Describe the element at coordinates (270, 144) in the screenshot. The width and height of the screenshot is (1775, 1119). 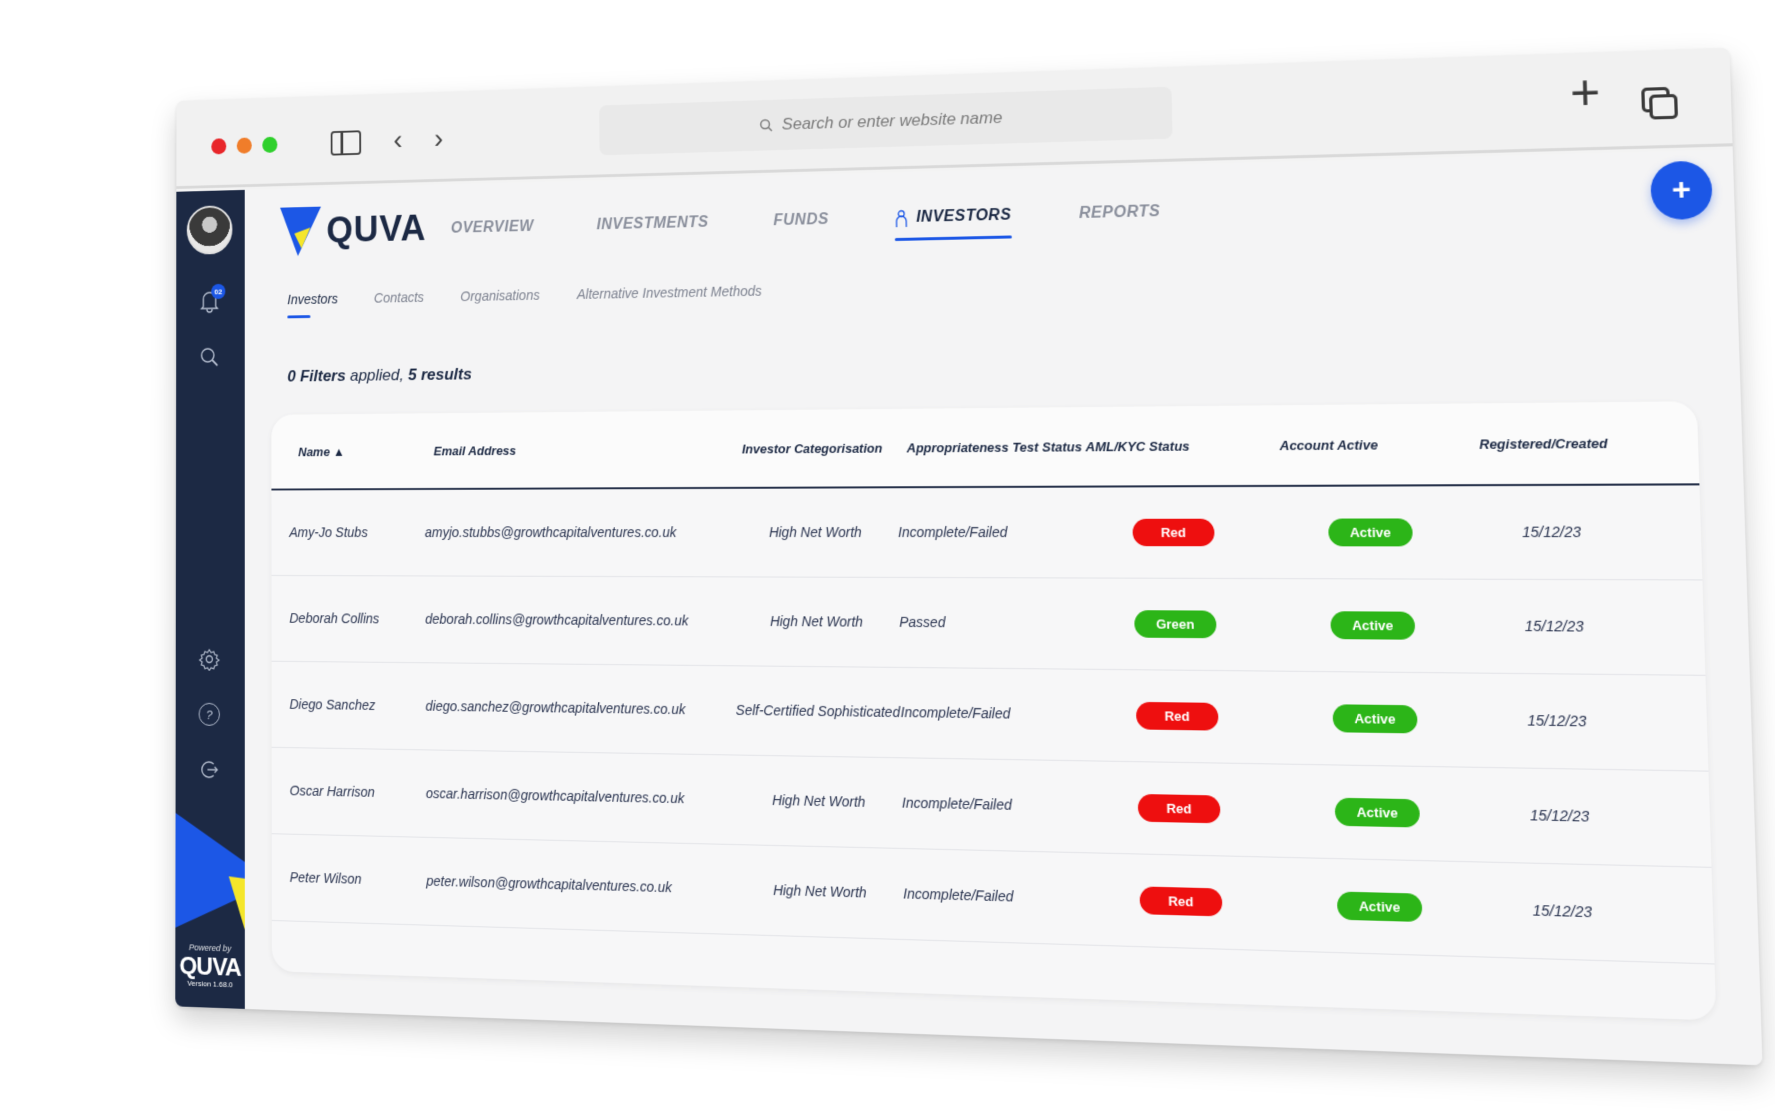
I see `maximize-window-button` at that location.